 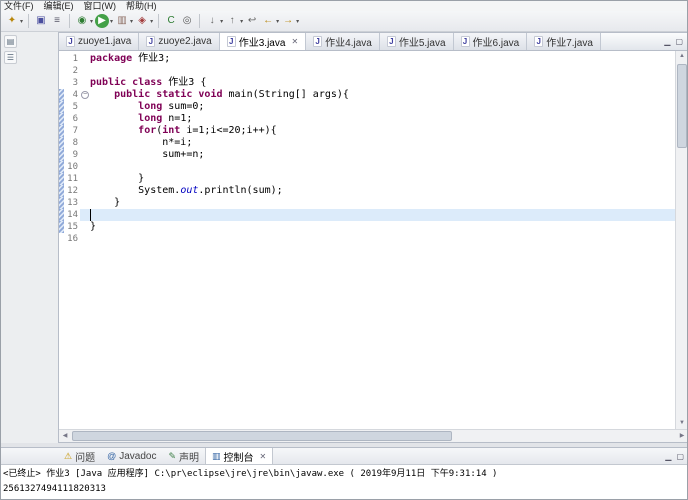 What do you see at coordinates (367, 203) in the screenshot?
I see `code-line: 13 }` at bounding box center [367, 203].